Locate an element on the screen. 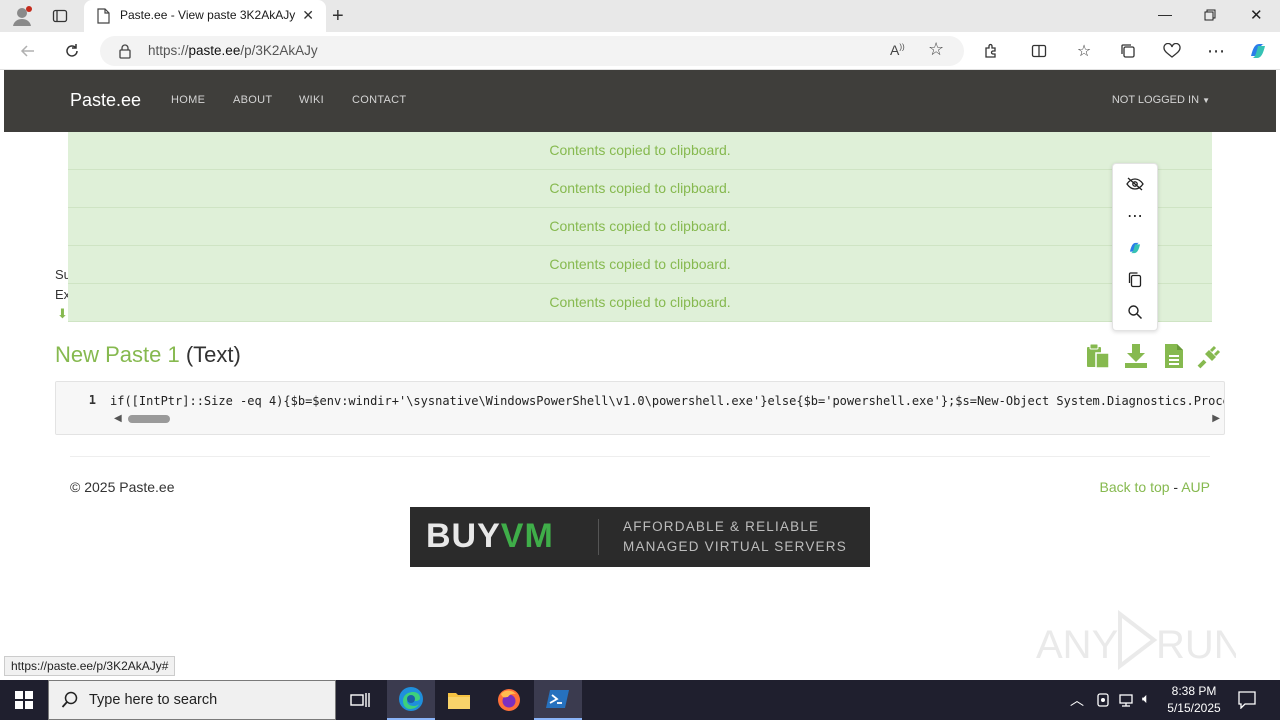 This screenshot has height=720, width=1280. notifications-icon is located at coordinates (1247, 702).